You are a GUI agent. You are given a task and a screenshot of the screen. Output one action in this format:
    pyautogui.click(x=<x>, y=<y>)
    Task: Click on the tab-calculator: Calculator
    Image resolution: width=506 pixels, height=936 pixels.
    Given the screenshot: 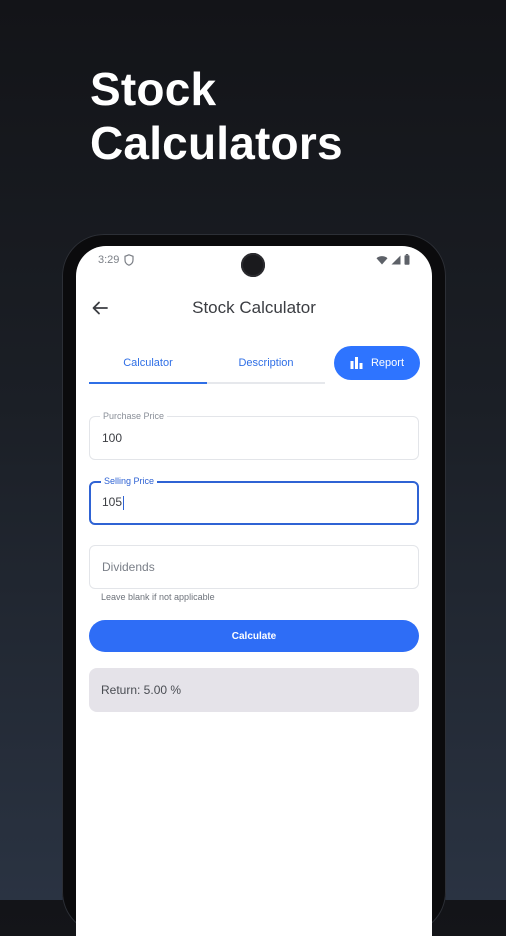 What is the action you would take?
    pyautogui.click(x=148, y=365)
    